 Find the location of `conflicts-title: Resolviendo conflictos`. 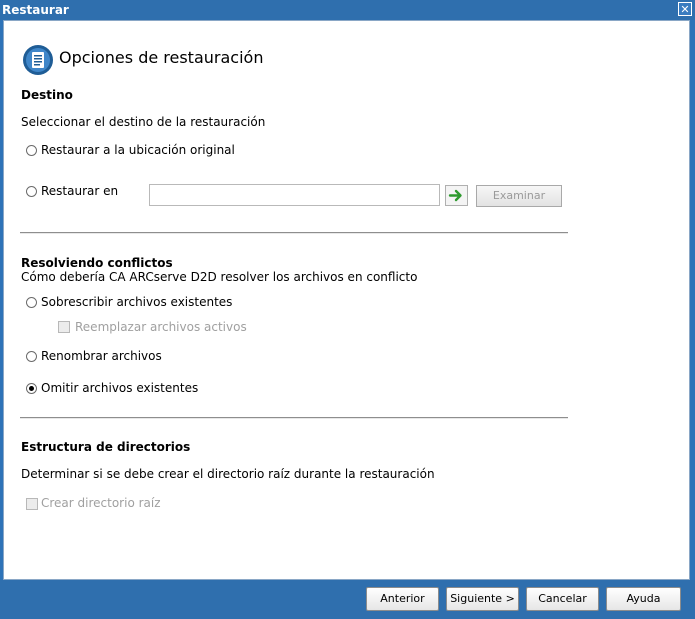

conflicts-title: Resolviendo conflictos is located at coordinates (97, 263).